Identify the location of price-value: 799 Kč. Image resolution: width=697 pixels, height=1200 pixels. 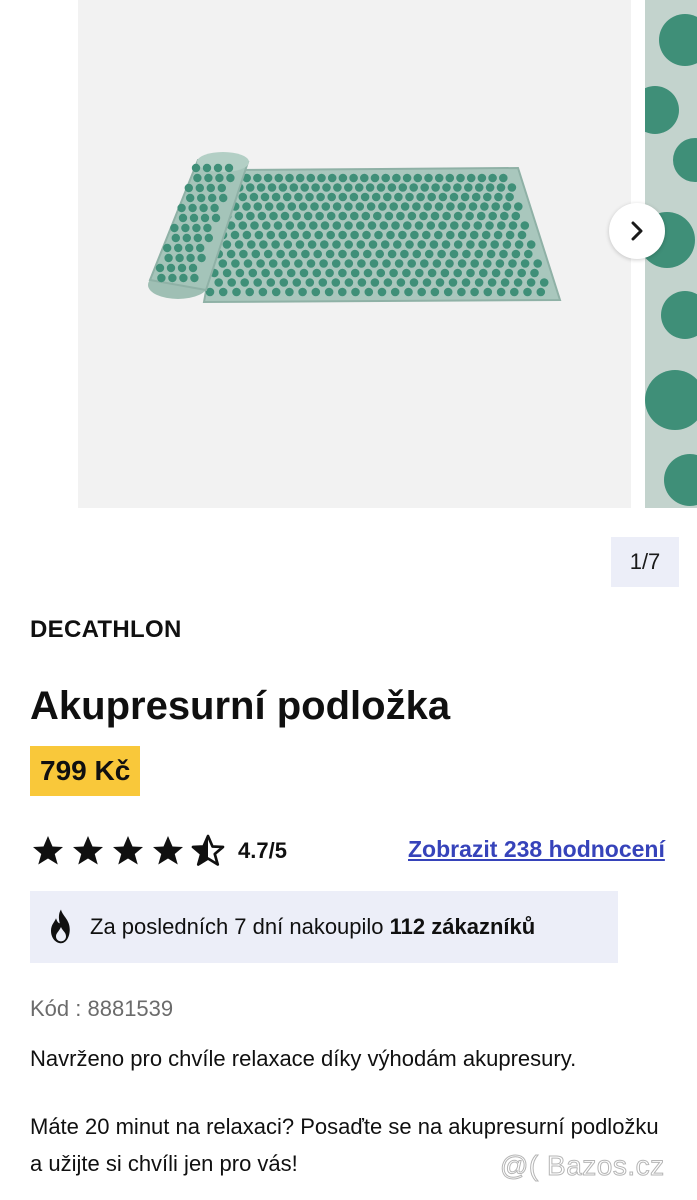
(85, 770).